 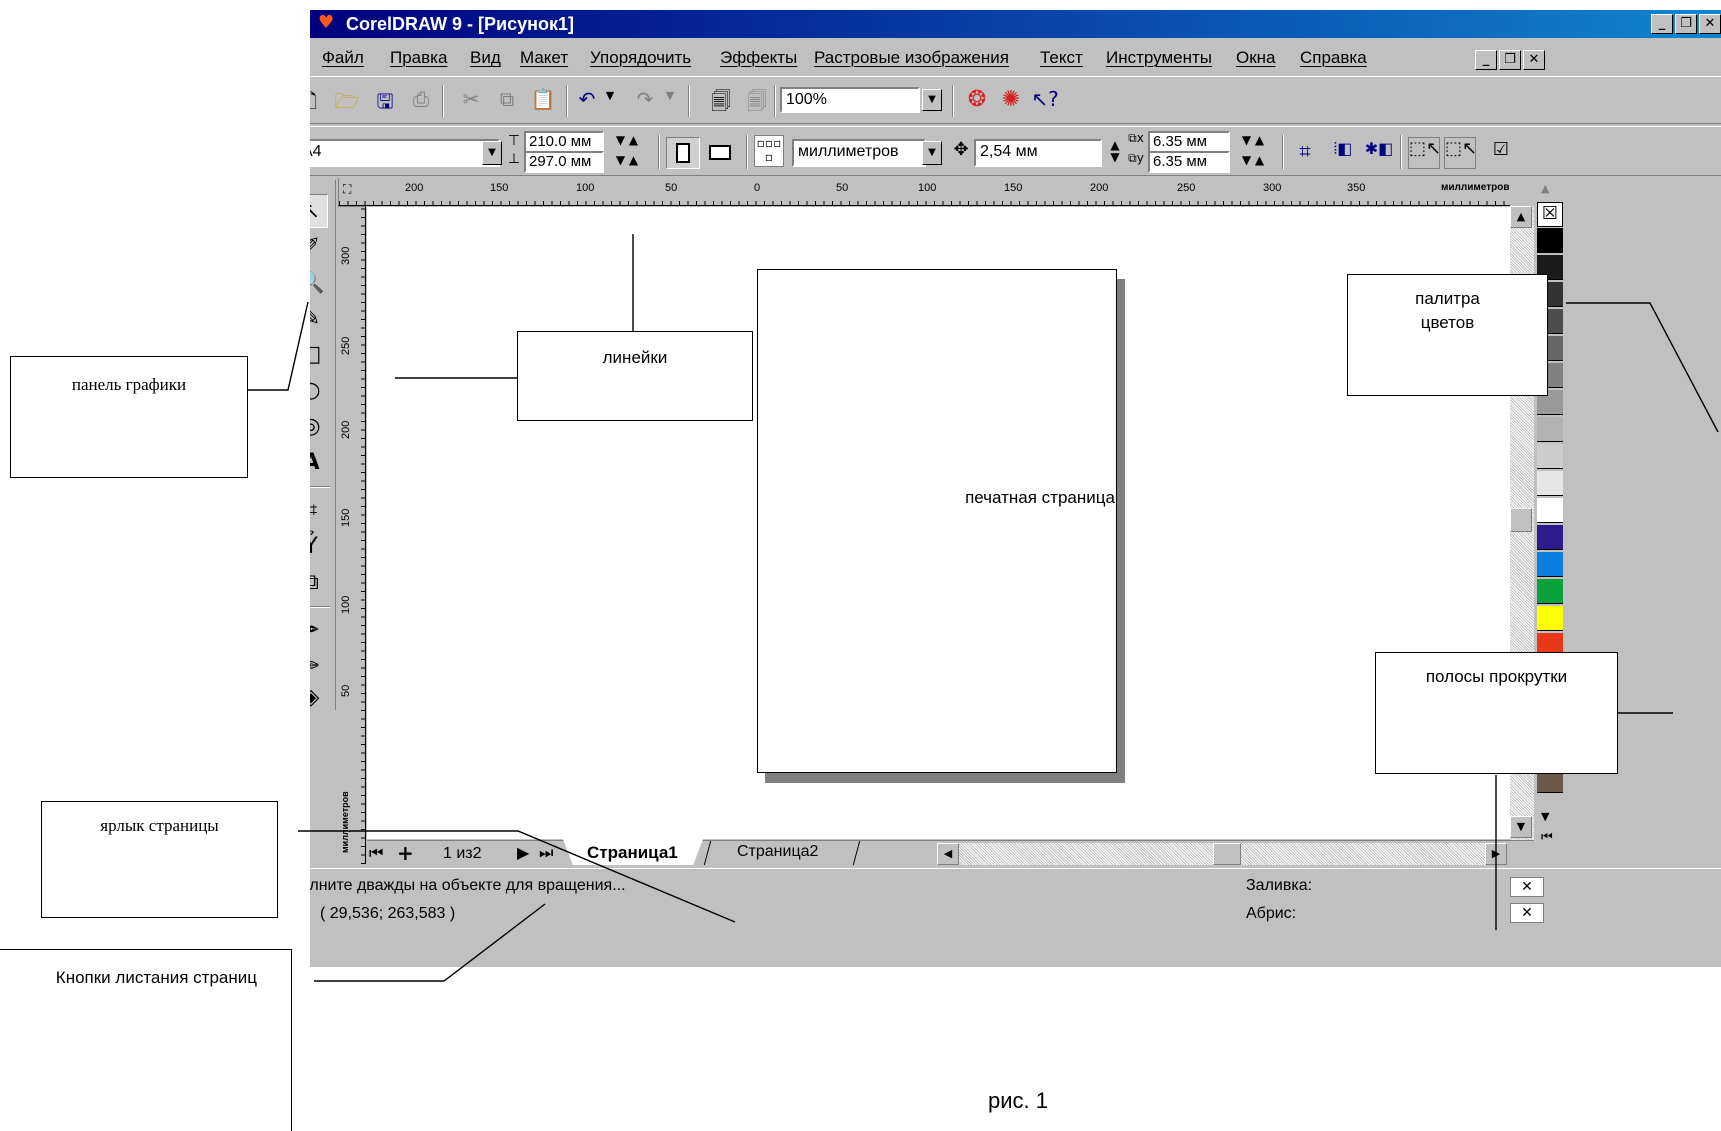 I want to click on callout-scrollbars: полосы прокрутки, so click(x=1496, y=713).